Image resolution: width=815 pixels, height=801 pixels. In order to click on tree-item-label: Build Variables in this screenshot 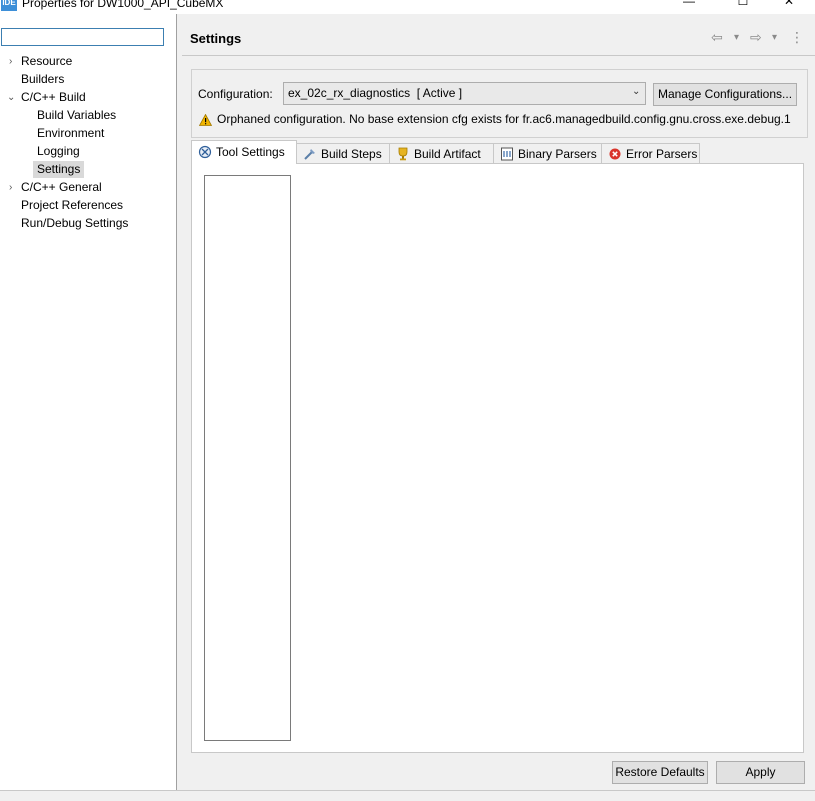, I will do `click(77, 115)`.